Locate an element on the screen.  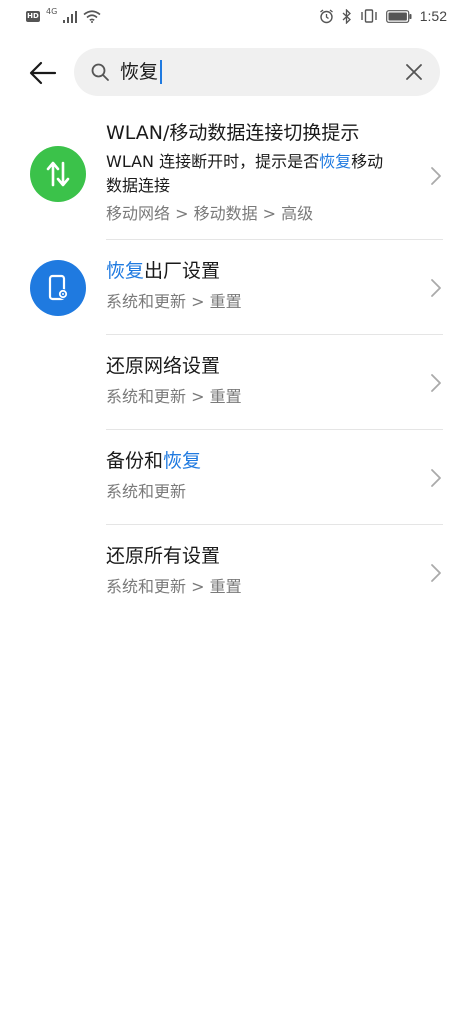
network-type: 4G is located at coordinates (52, 11).